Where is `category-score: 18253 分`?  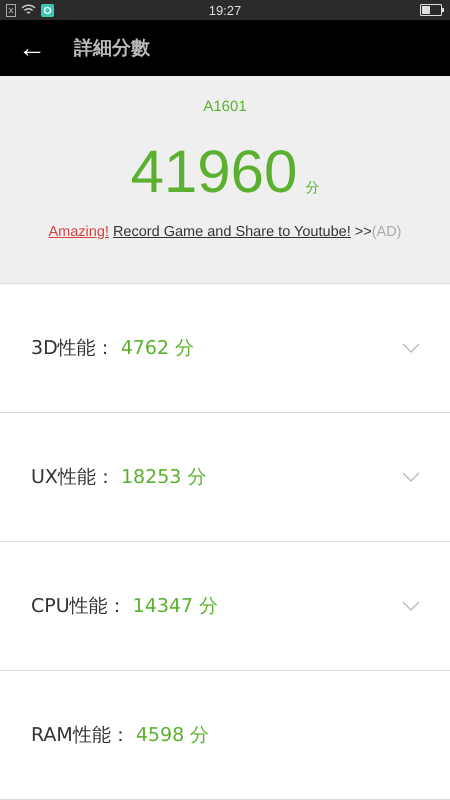
category-score: 18253 分 is located at coordinates (164, 477).